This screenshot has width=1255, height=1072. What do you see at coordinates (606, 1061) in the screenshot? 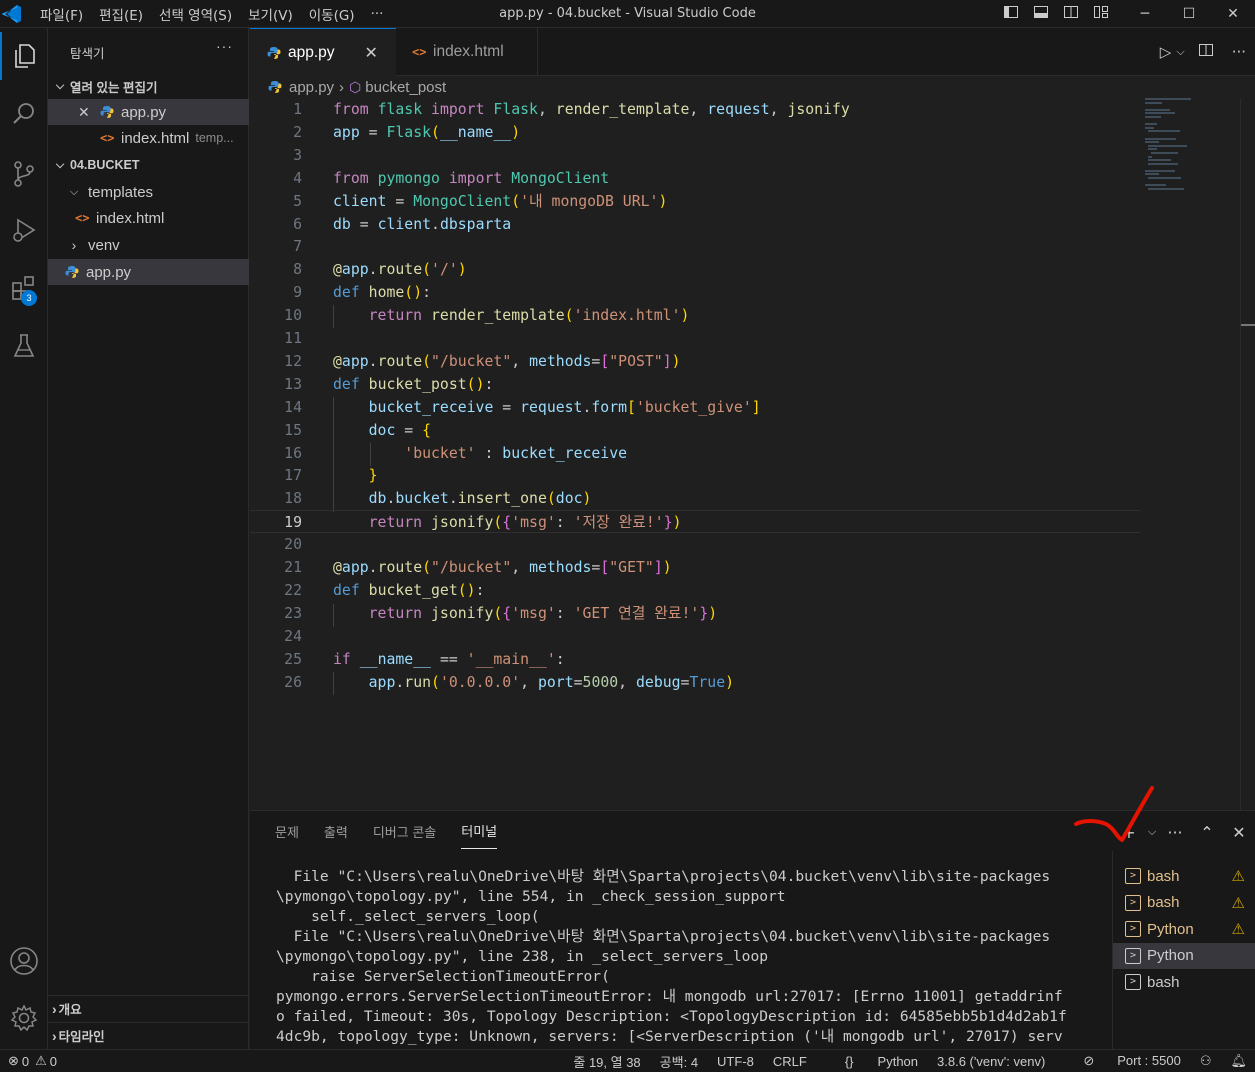
I see `cursor-position: 줄 19, 열 38` at bounding box center [606, 1061].